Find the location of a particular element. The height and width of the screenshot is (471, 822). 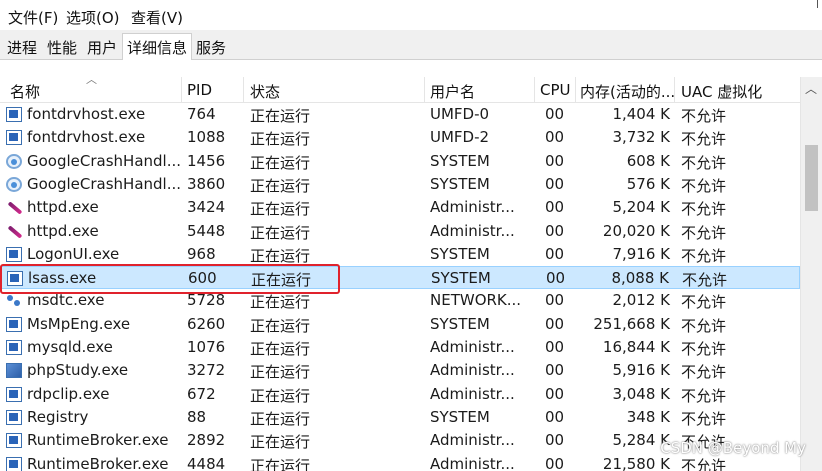

process-name: RuntimeBroker.exe is located at coordinates (98, 440).